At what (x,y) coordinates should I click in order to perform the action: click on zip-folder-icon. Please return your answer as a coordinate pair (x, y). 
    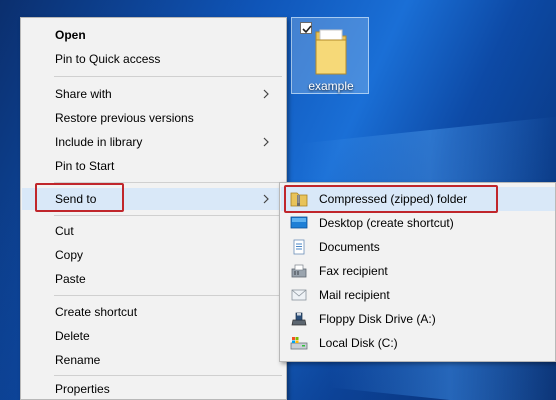
    Looking at the image, I should click on (299, 199).